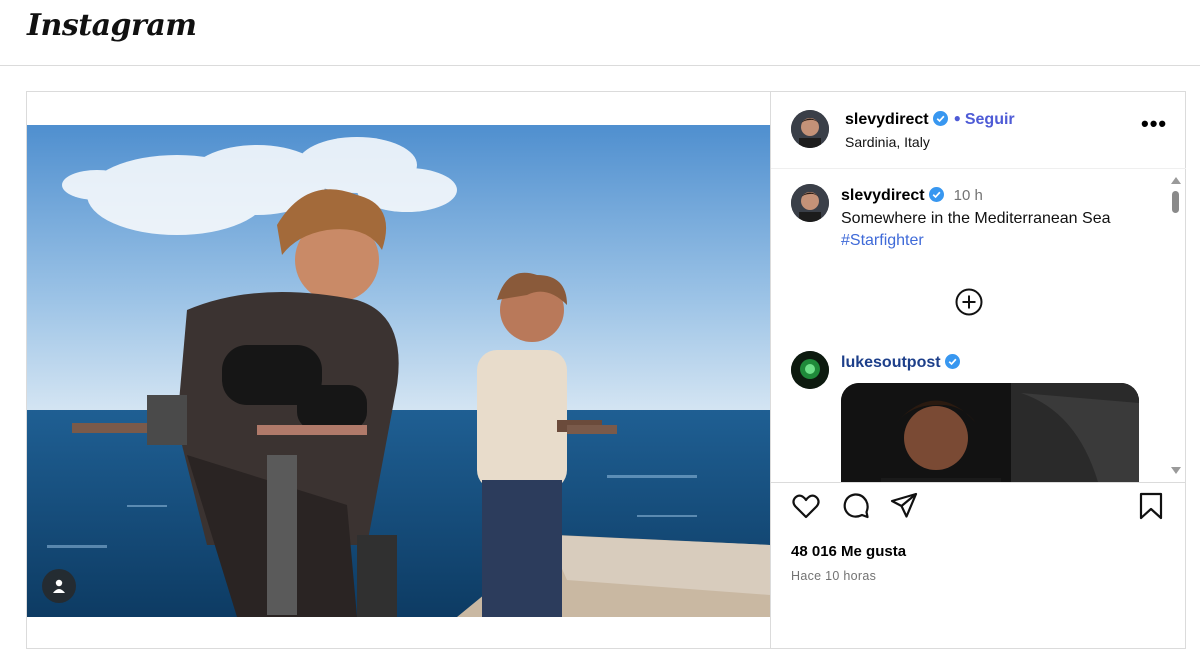 This screenshot has height=663, width=1200. I want to click on caption-time: 10 h, so click(968, 195).